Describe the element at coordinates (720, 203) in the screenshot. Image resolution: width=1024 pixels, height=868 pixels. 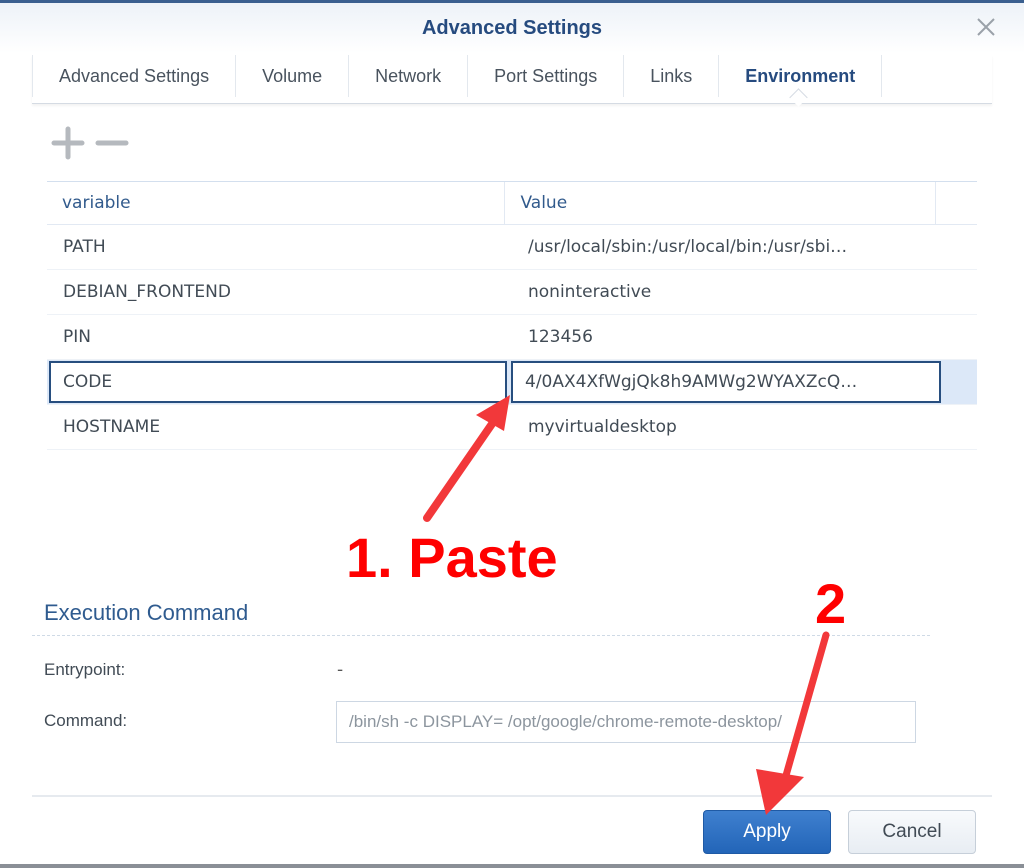
I see `column-header-value: Value` at that location.